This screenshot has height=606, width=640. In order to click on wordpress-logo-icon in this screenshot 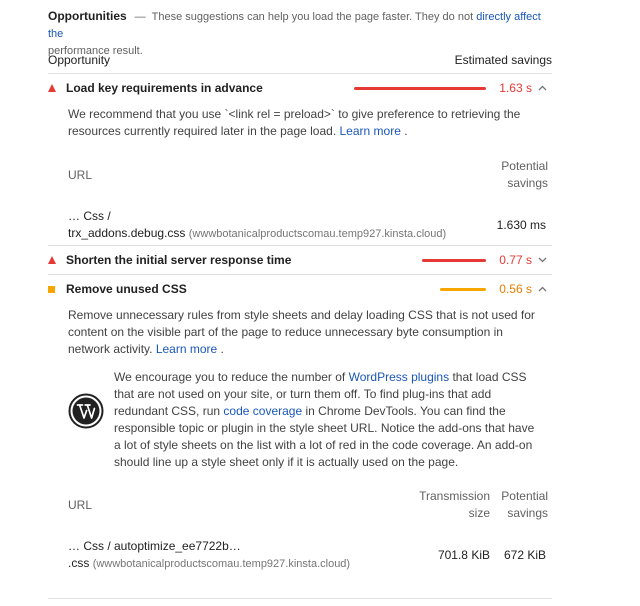, I will do `click(86, 411)`.